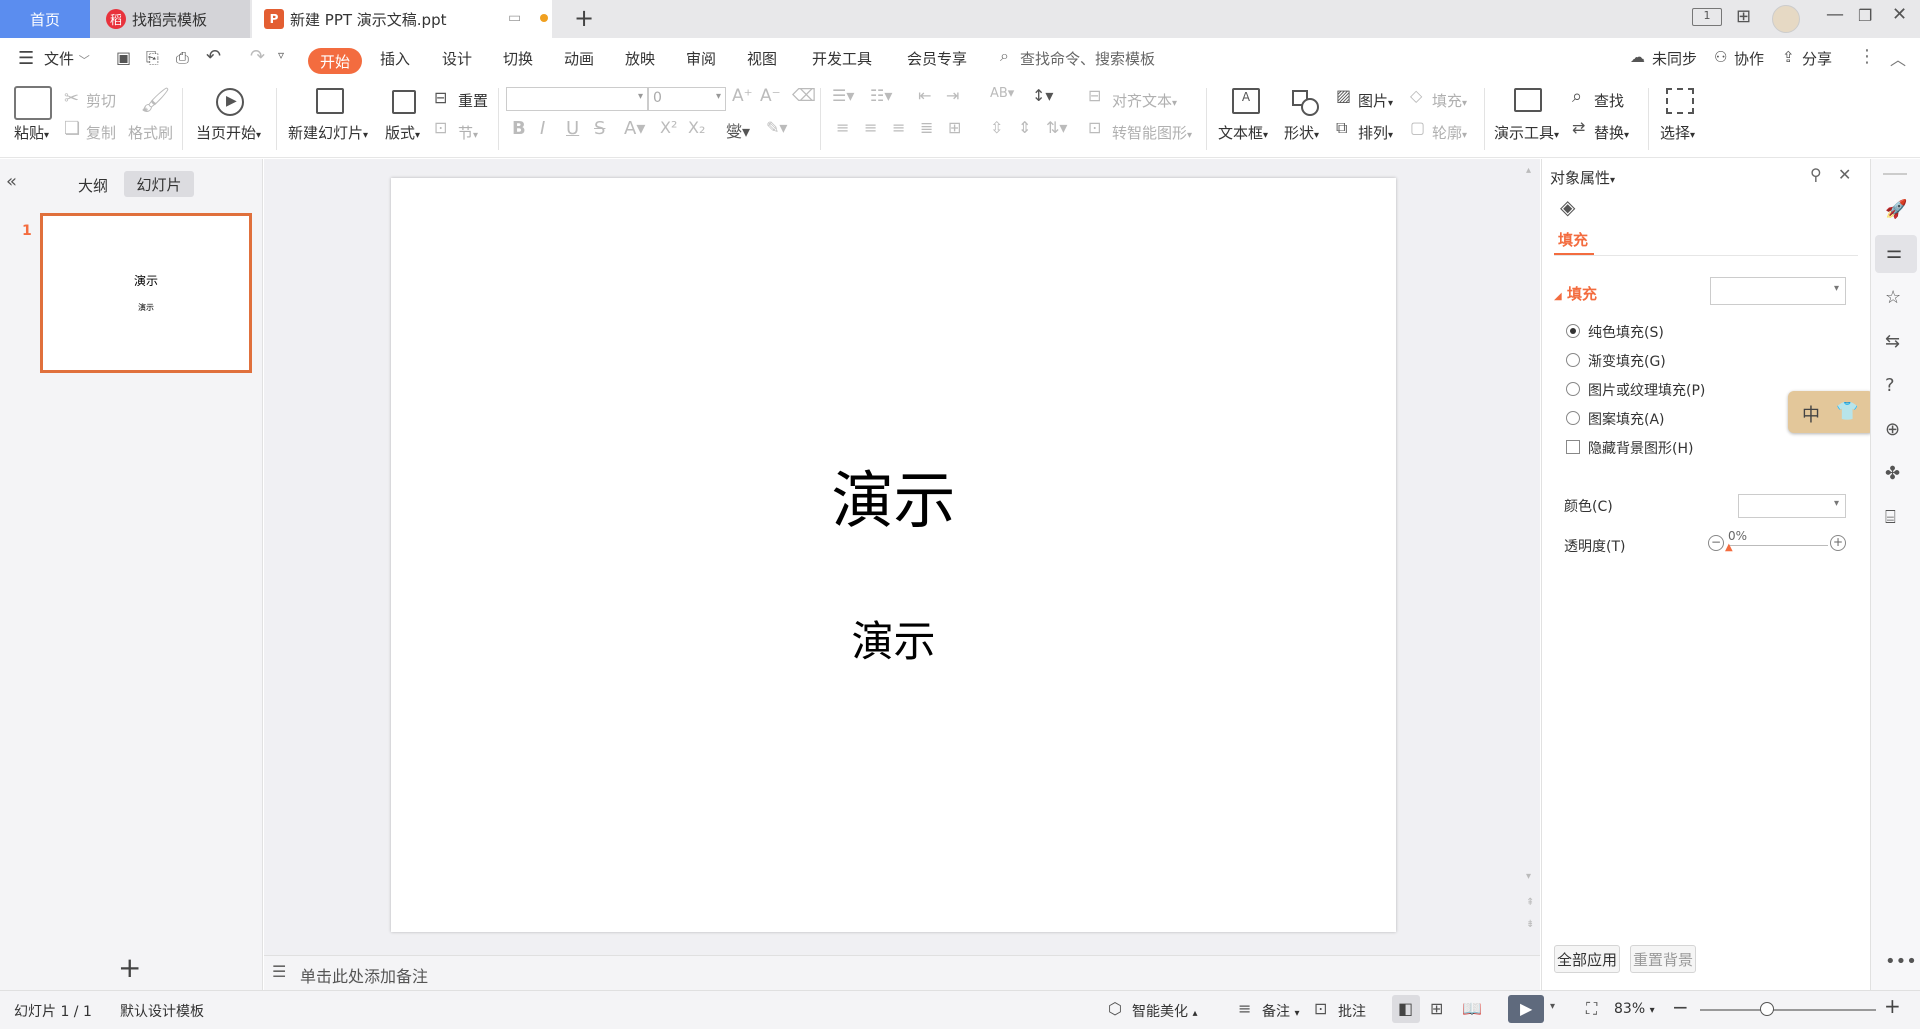 The width and height of the screenshot is (1920, 1029). What do you see at coordinates (328, 132) in the screenshot?
I see `new-slide-button: 新建幻灯片▾` at bounding box center [328, 132].